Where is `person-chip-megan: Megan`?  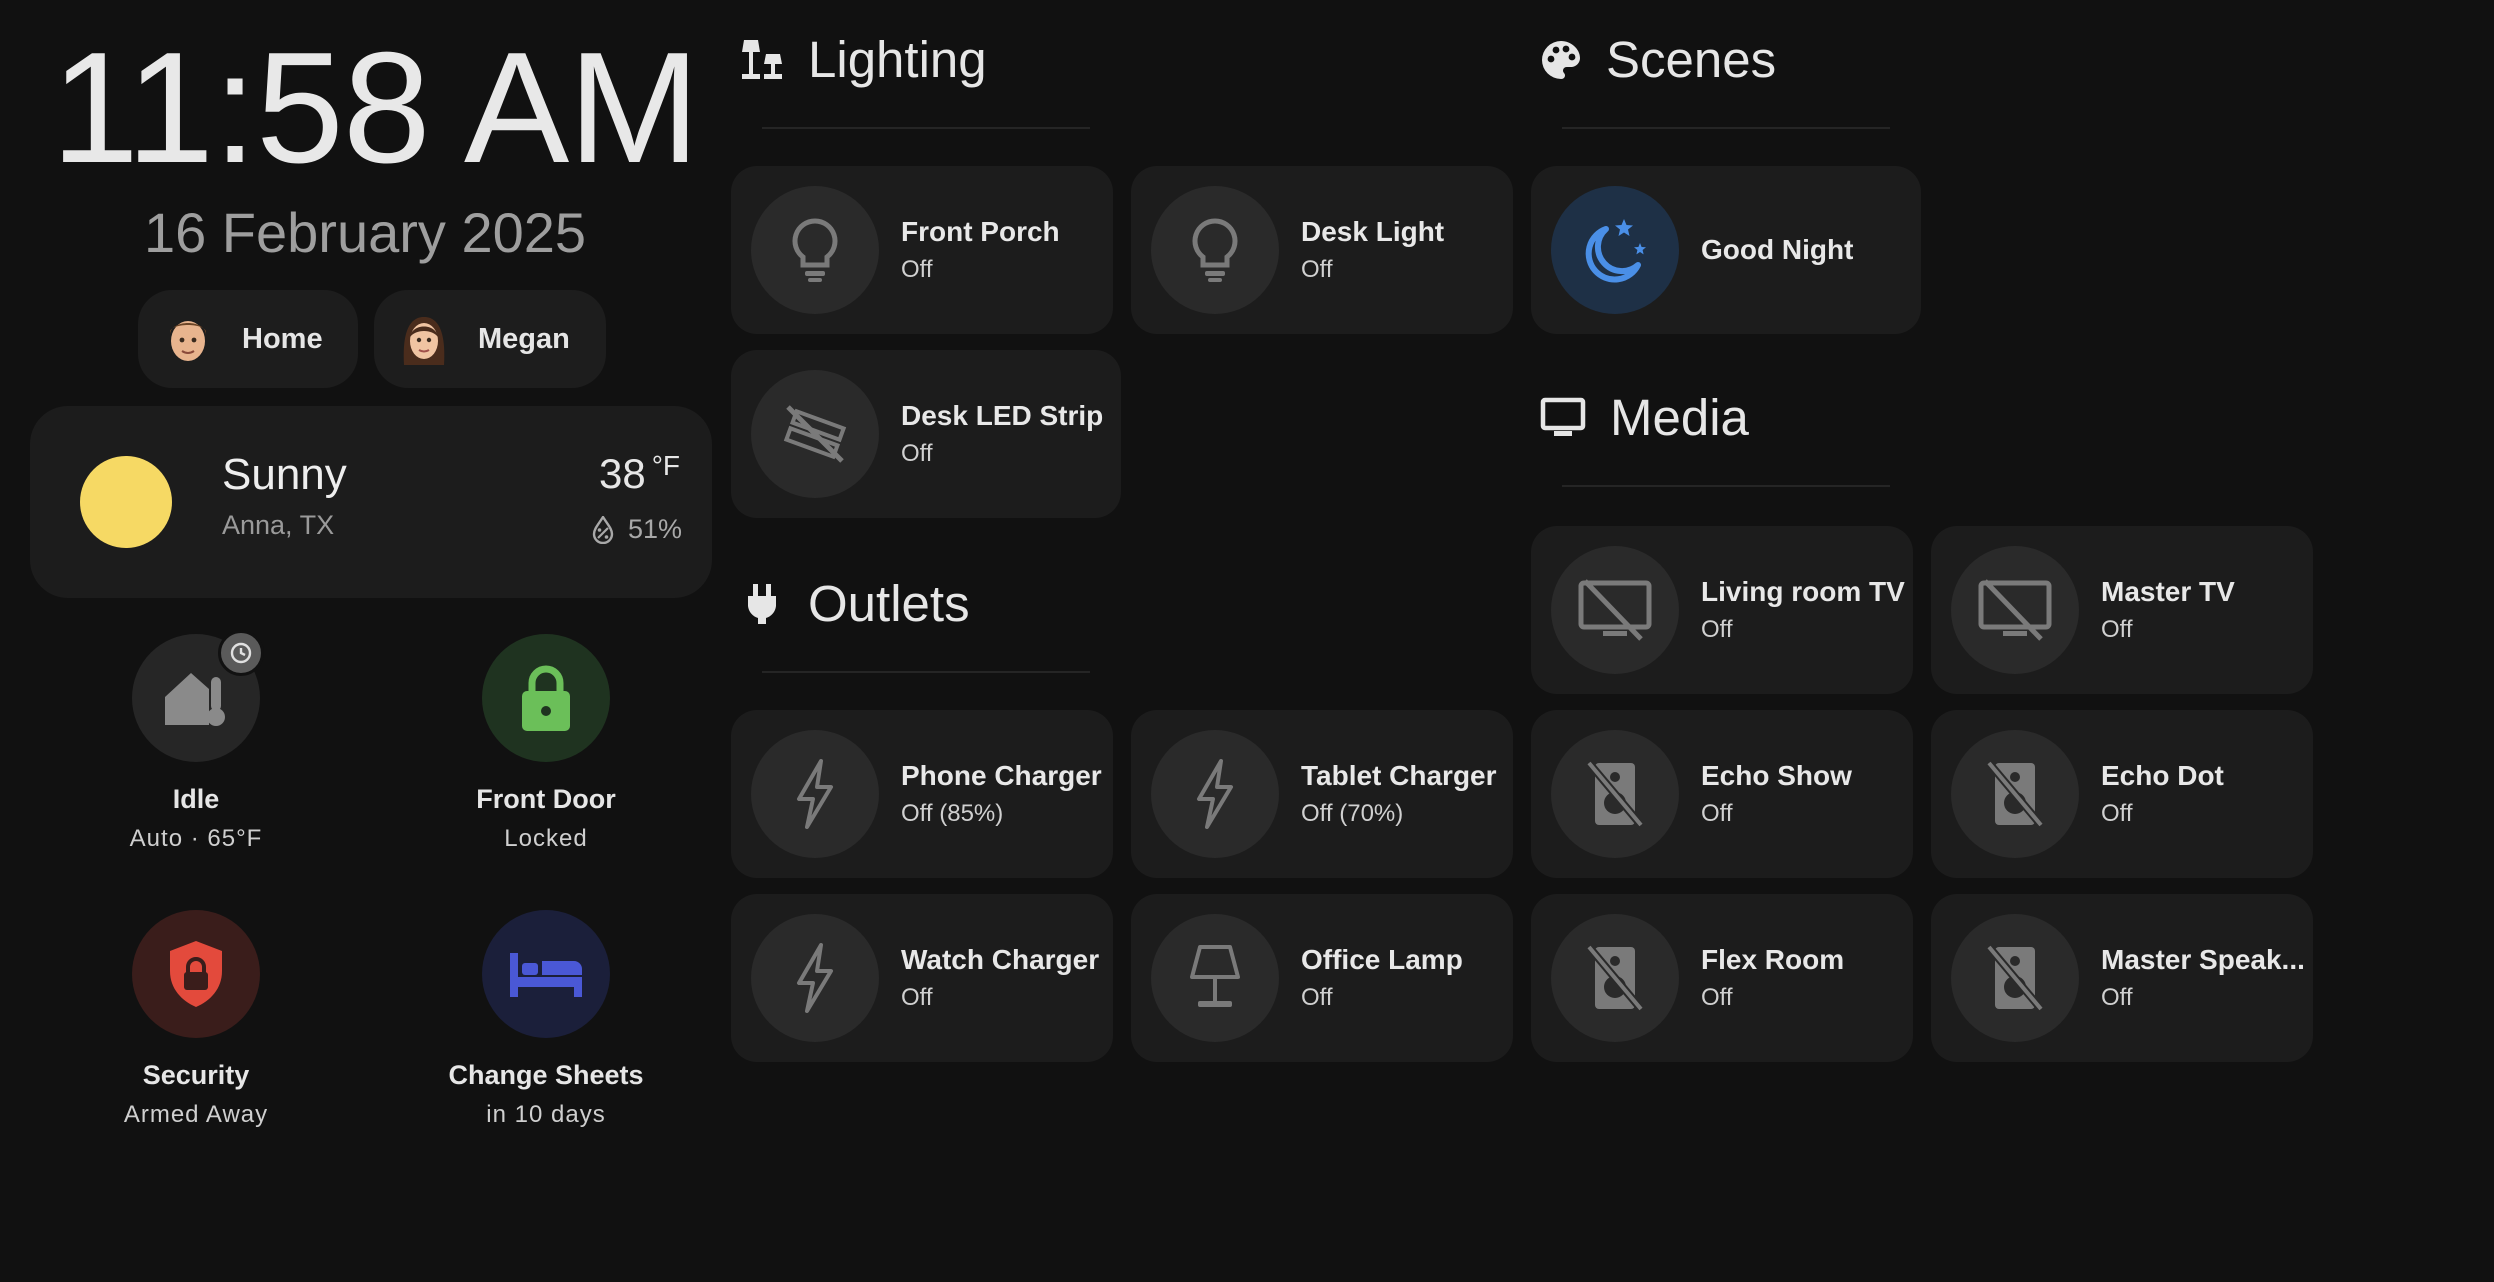 person-chip-megan: Megan is located at coordinates (490, 339).